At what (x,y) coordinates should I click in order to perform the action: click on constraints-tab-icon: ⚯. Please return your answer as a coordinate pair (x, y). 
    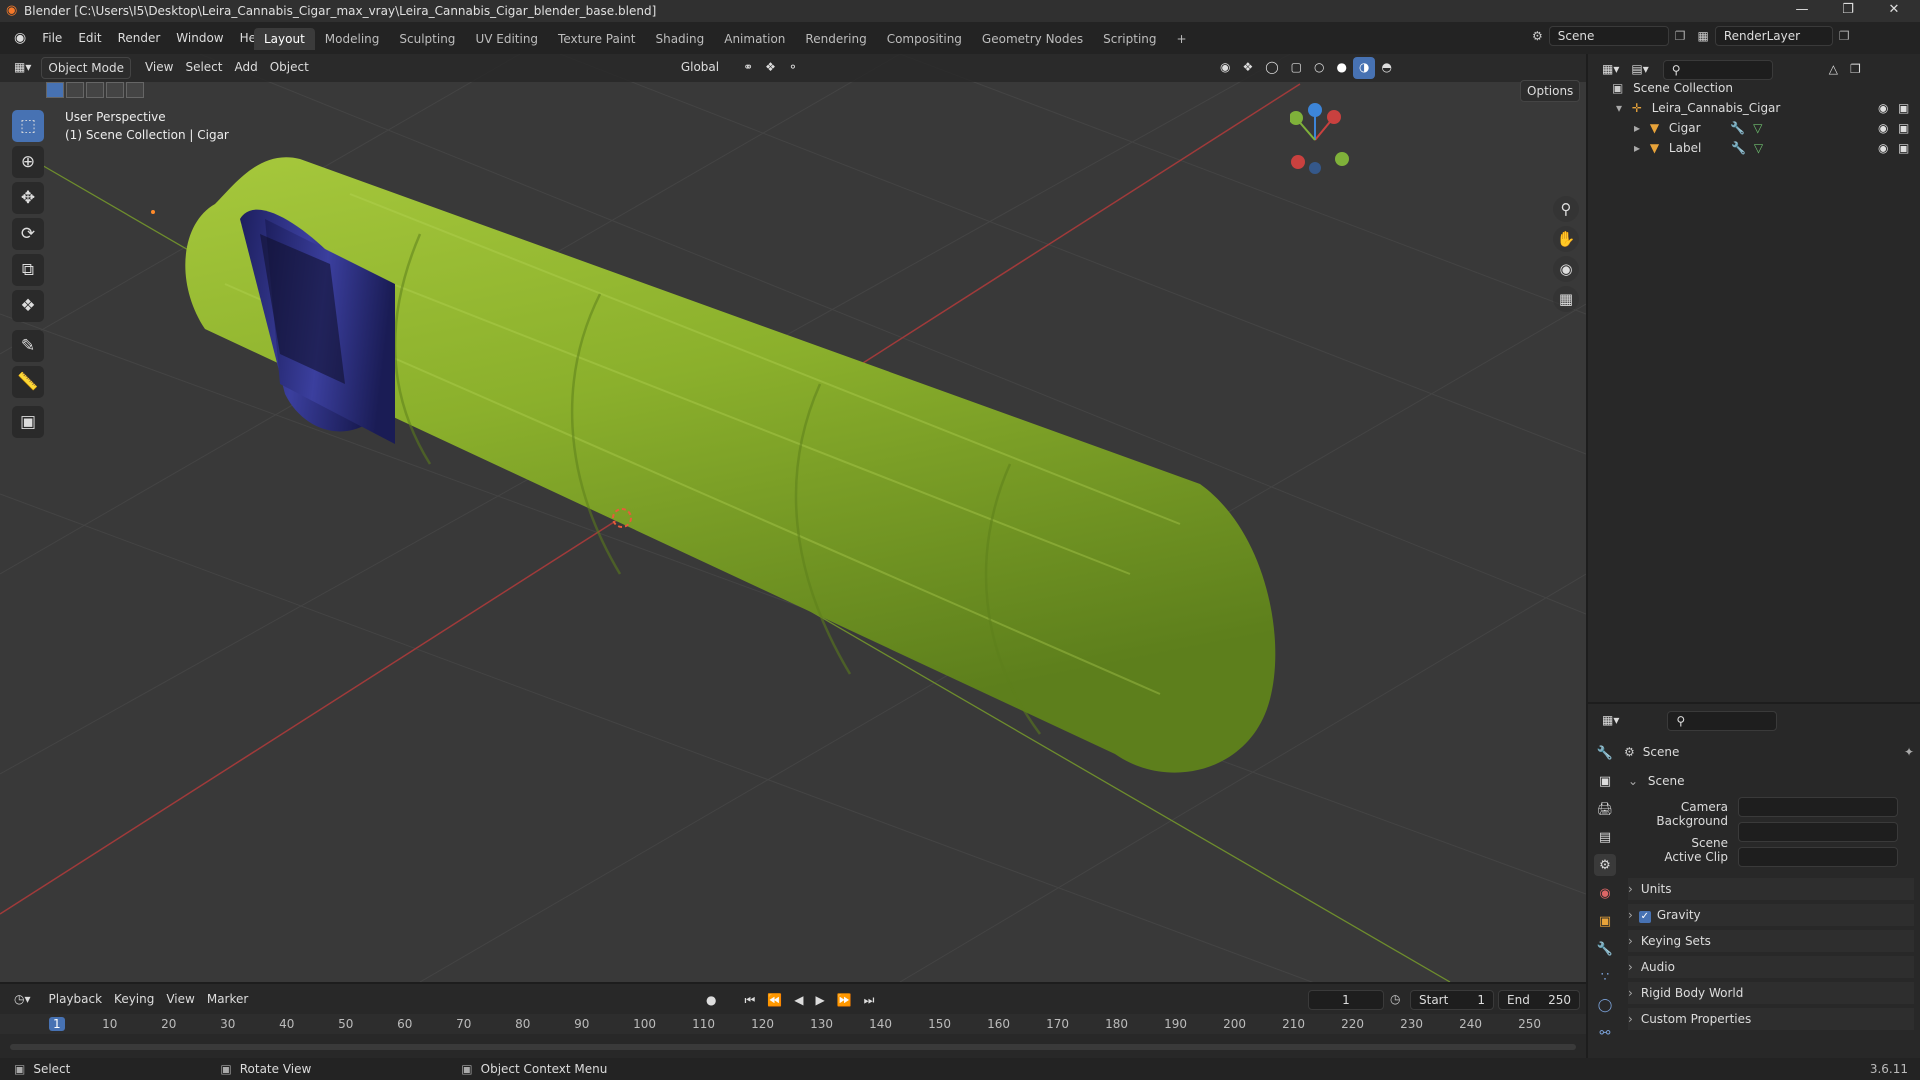
    Looking at the image, I should click on (1605, 1033).